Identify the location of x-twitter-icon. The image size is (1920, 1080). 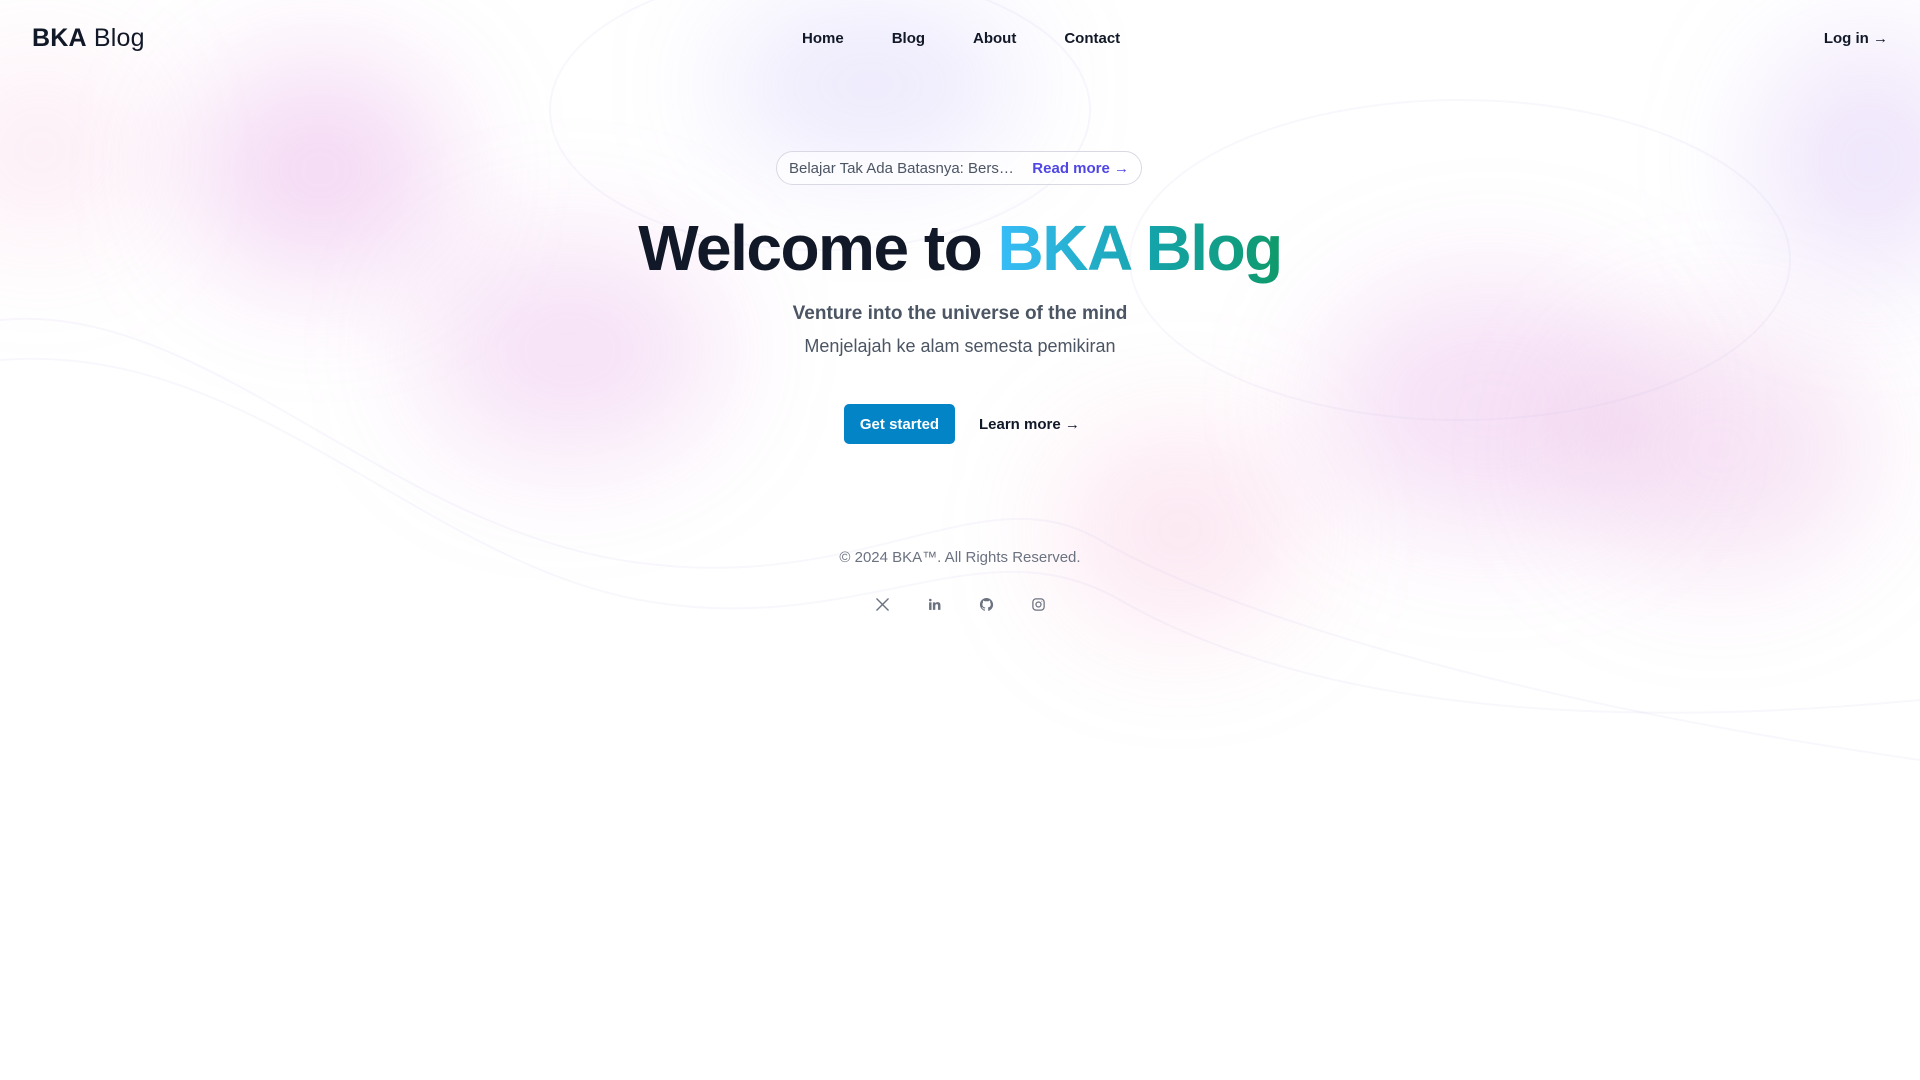
(882, 604).